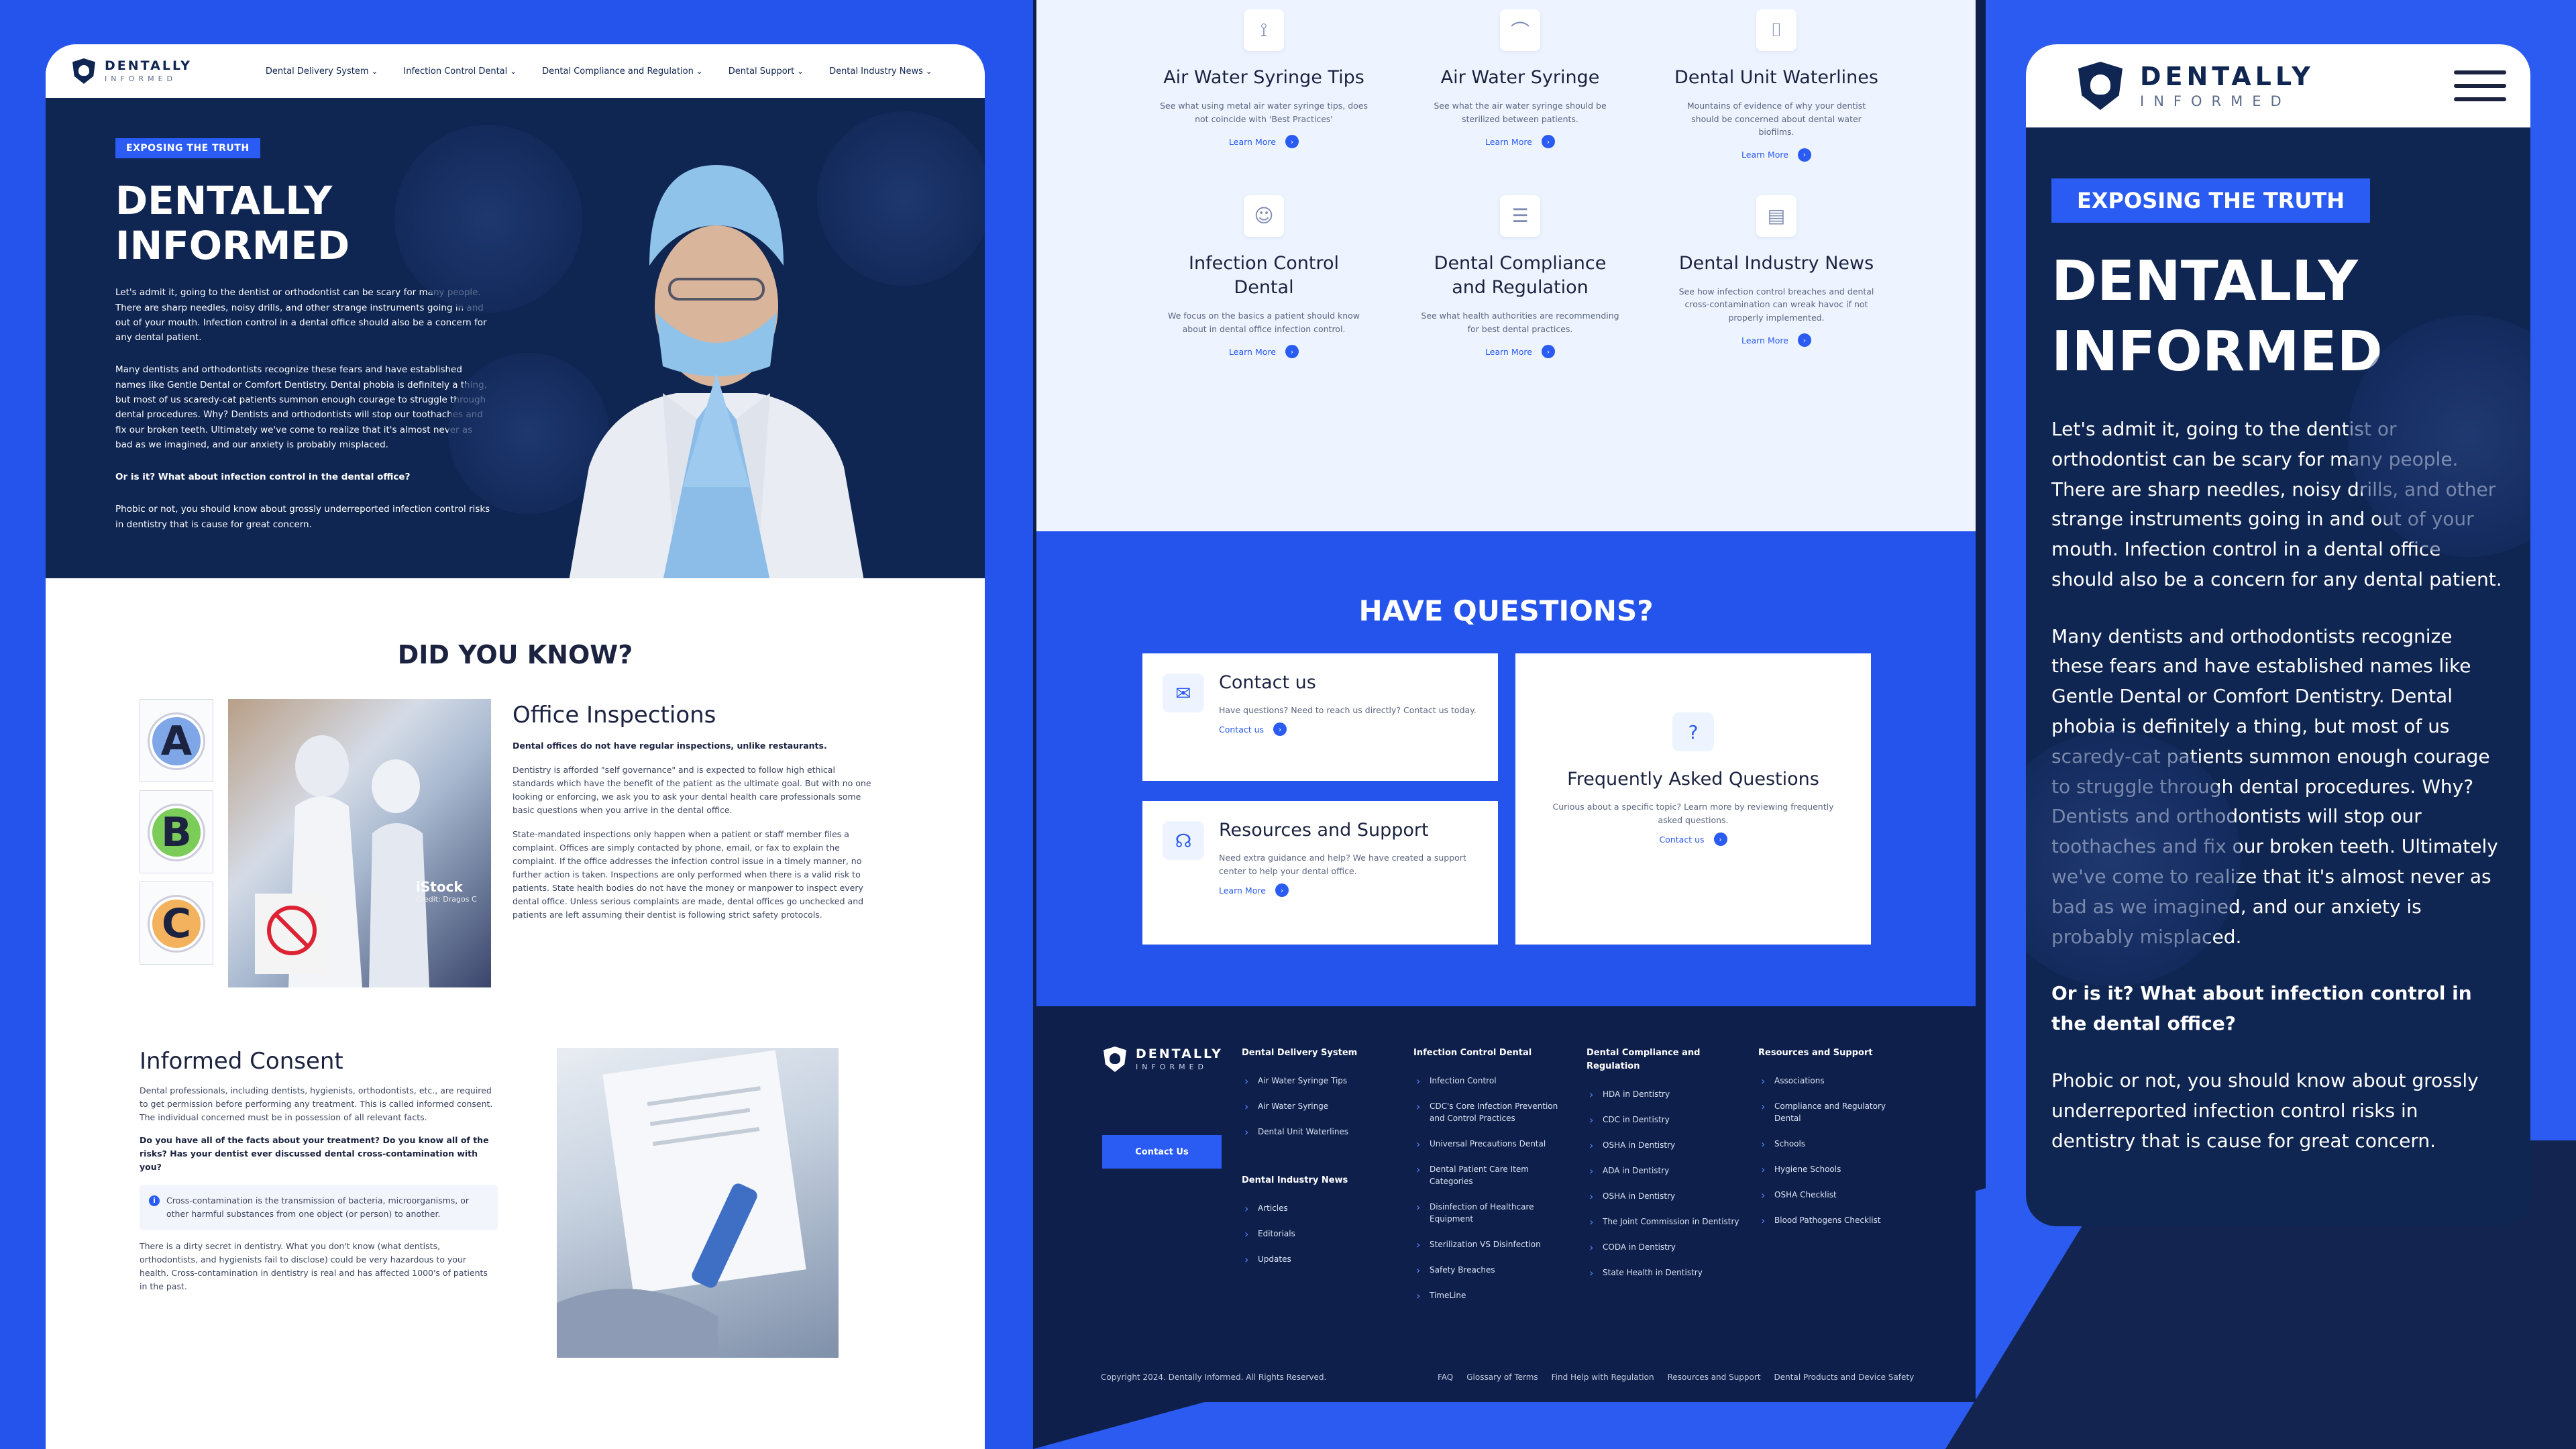 The width and height of the screenshot is (2576, 1449). Describe the element at coordinates (359, 843) in the screenshot. I see `dental-office-photo: iStock Credit: Dragos C` at that location.